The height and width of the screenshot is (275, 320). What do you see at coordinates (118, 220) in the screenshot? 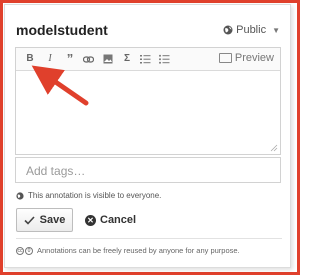
I see `cancel-label: Cancel` at bounding box center [118, 220].